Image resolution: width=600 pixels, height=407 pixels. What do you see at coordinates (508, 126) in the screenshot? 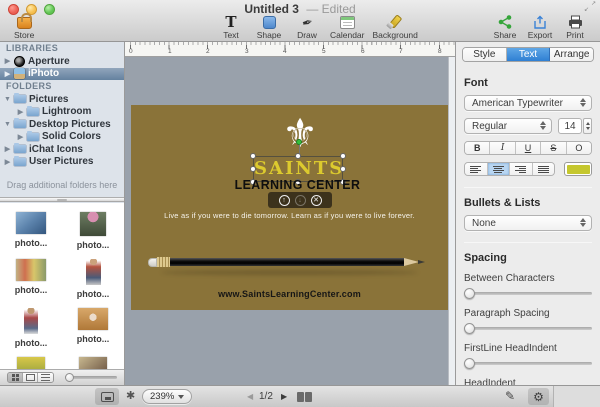
I see `font-style-popup: Regular` at bounding box center [508, 126].